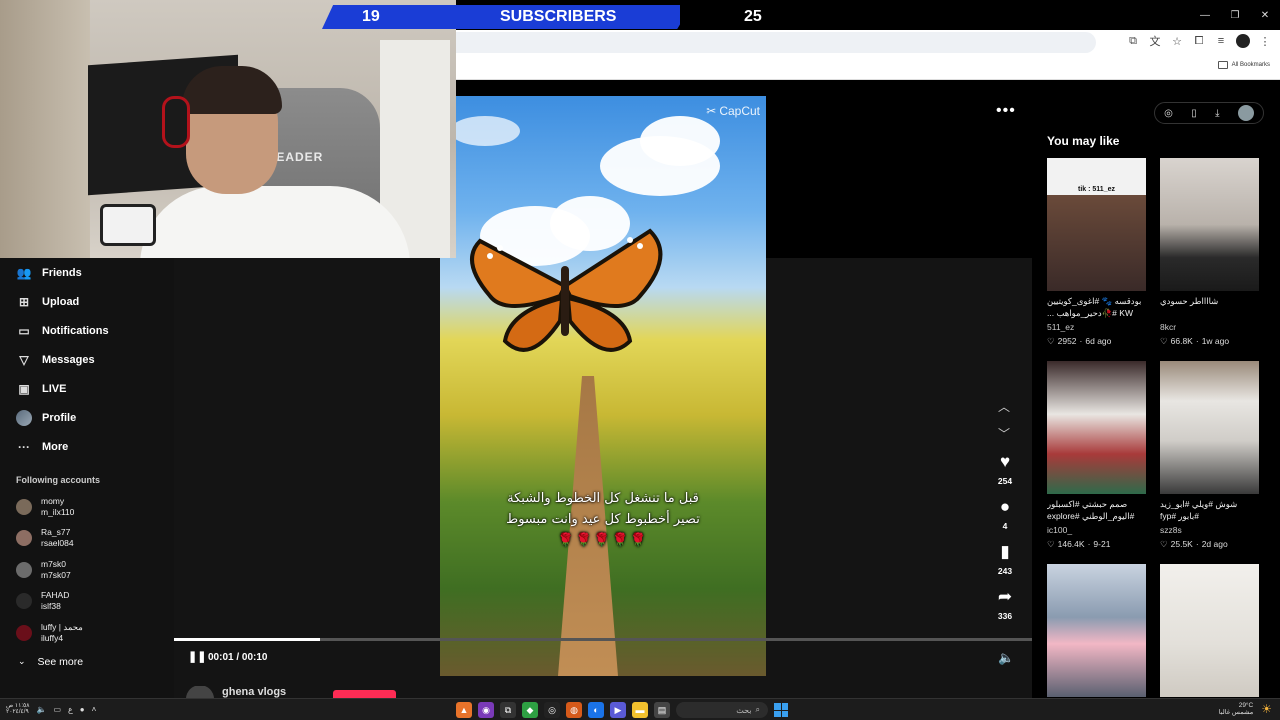  Describe the element at coordinates (1209, 327) in the screenshot. I see `card-username: 8kcr` at that location.